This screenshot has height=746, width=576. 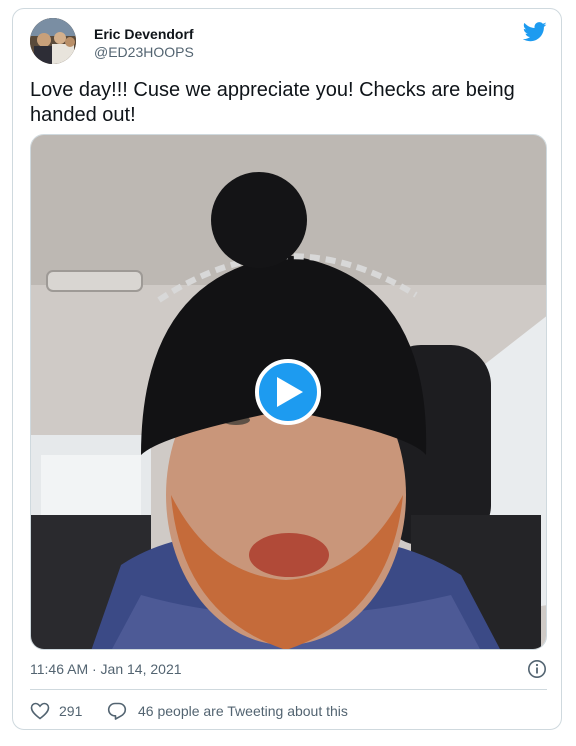 What do you see at coordinates (243, 711) in the screenshot?
I see `tweeting-about-link: 46 people are Tweeting about this` at bounding box center [243, 711].